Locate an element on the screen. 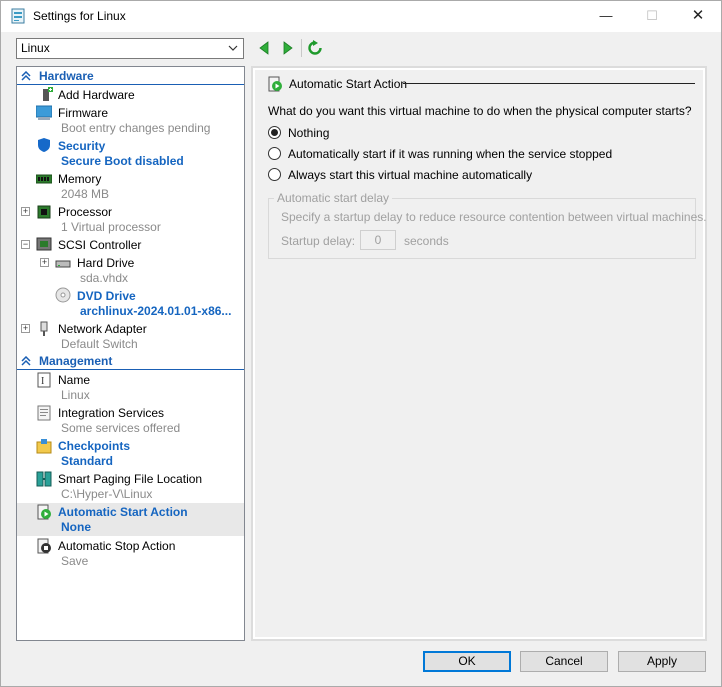  hard-drive-icon is located at coordinates (63, 264).